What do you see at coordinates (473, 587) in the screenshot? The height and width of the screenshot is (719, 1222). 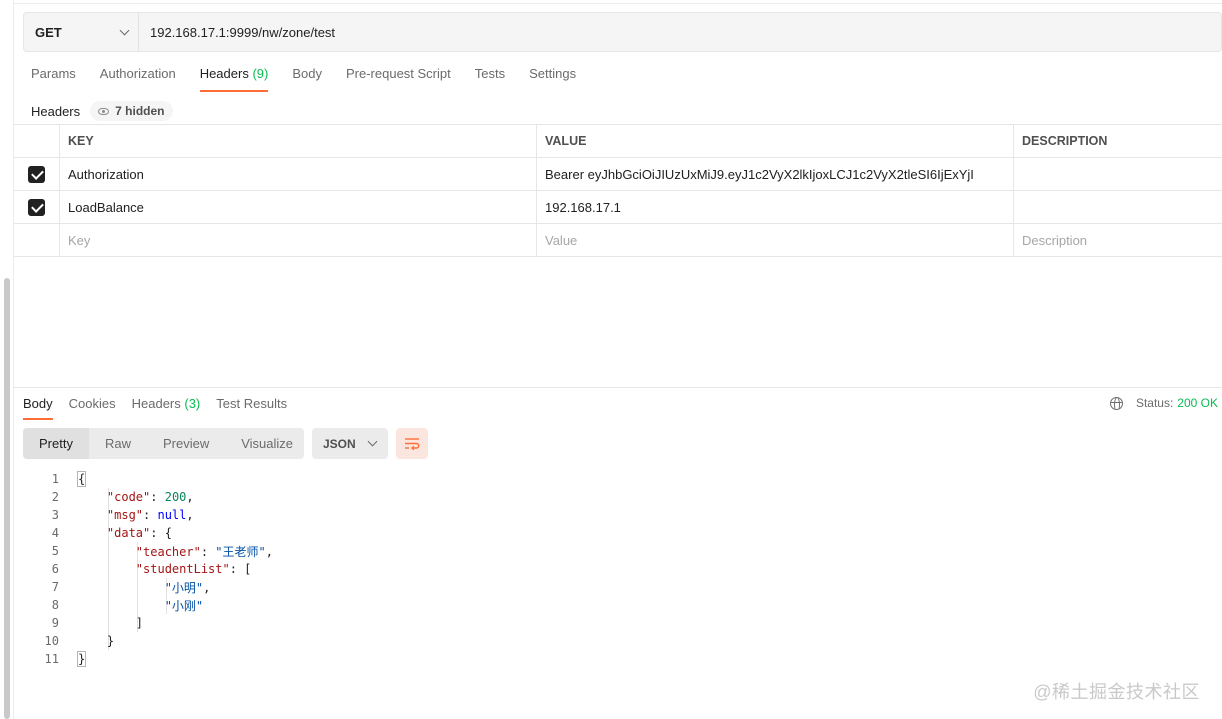 I see `code-line: 7 "小明",` at bounding box center [473, 587].